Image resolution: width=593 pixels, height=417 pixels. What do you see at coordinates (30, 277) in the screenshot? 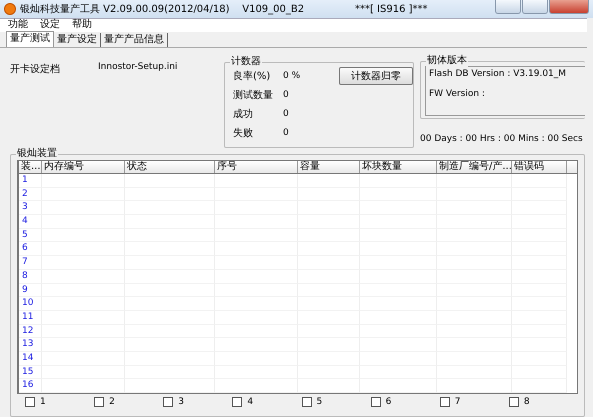
I see `row-number: 8` at bounding box center [30, 277].